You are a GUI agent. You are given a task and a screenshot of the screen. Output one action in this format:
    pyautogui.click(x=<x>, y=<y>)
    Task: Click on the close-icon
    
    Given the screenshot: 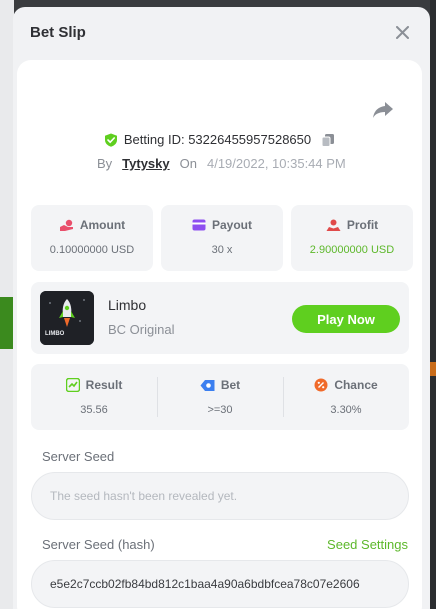 What is the action you would take?
    pyautogui.click(x=402, y=32)
    